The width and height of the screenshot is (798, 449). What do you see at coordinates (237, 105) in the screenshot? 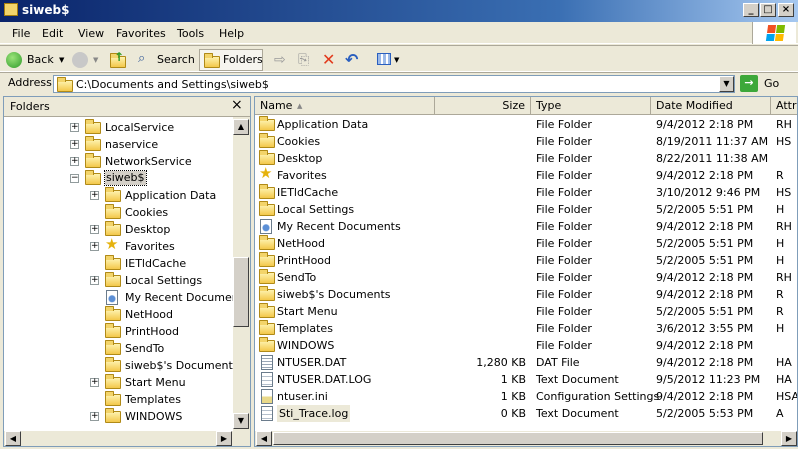
I see `close-pane-icon: ×` at bounding box center [237, 105].